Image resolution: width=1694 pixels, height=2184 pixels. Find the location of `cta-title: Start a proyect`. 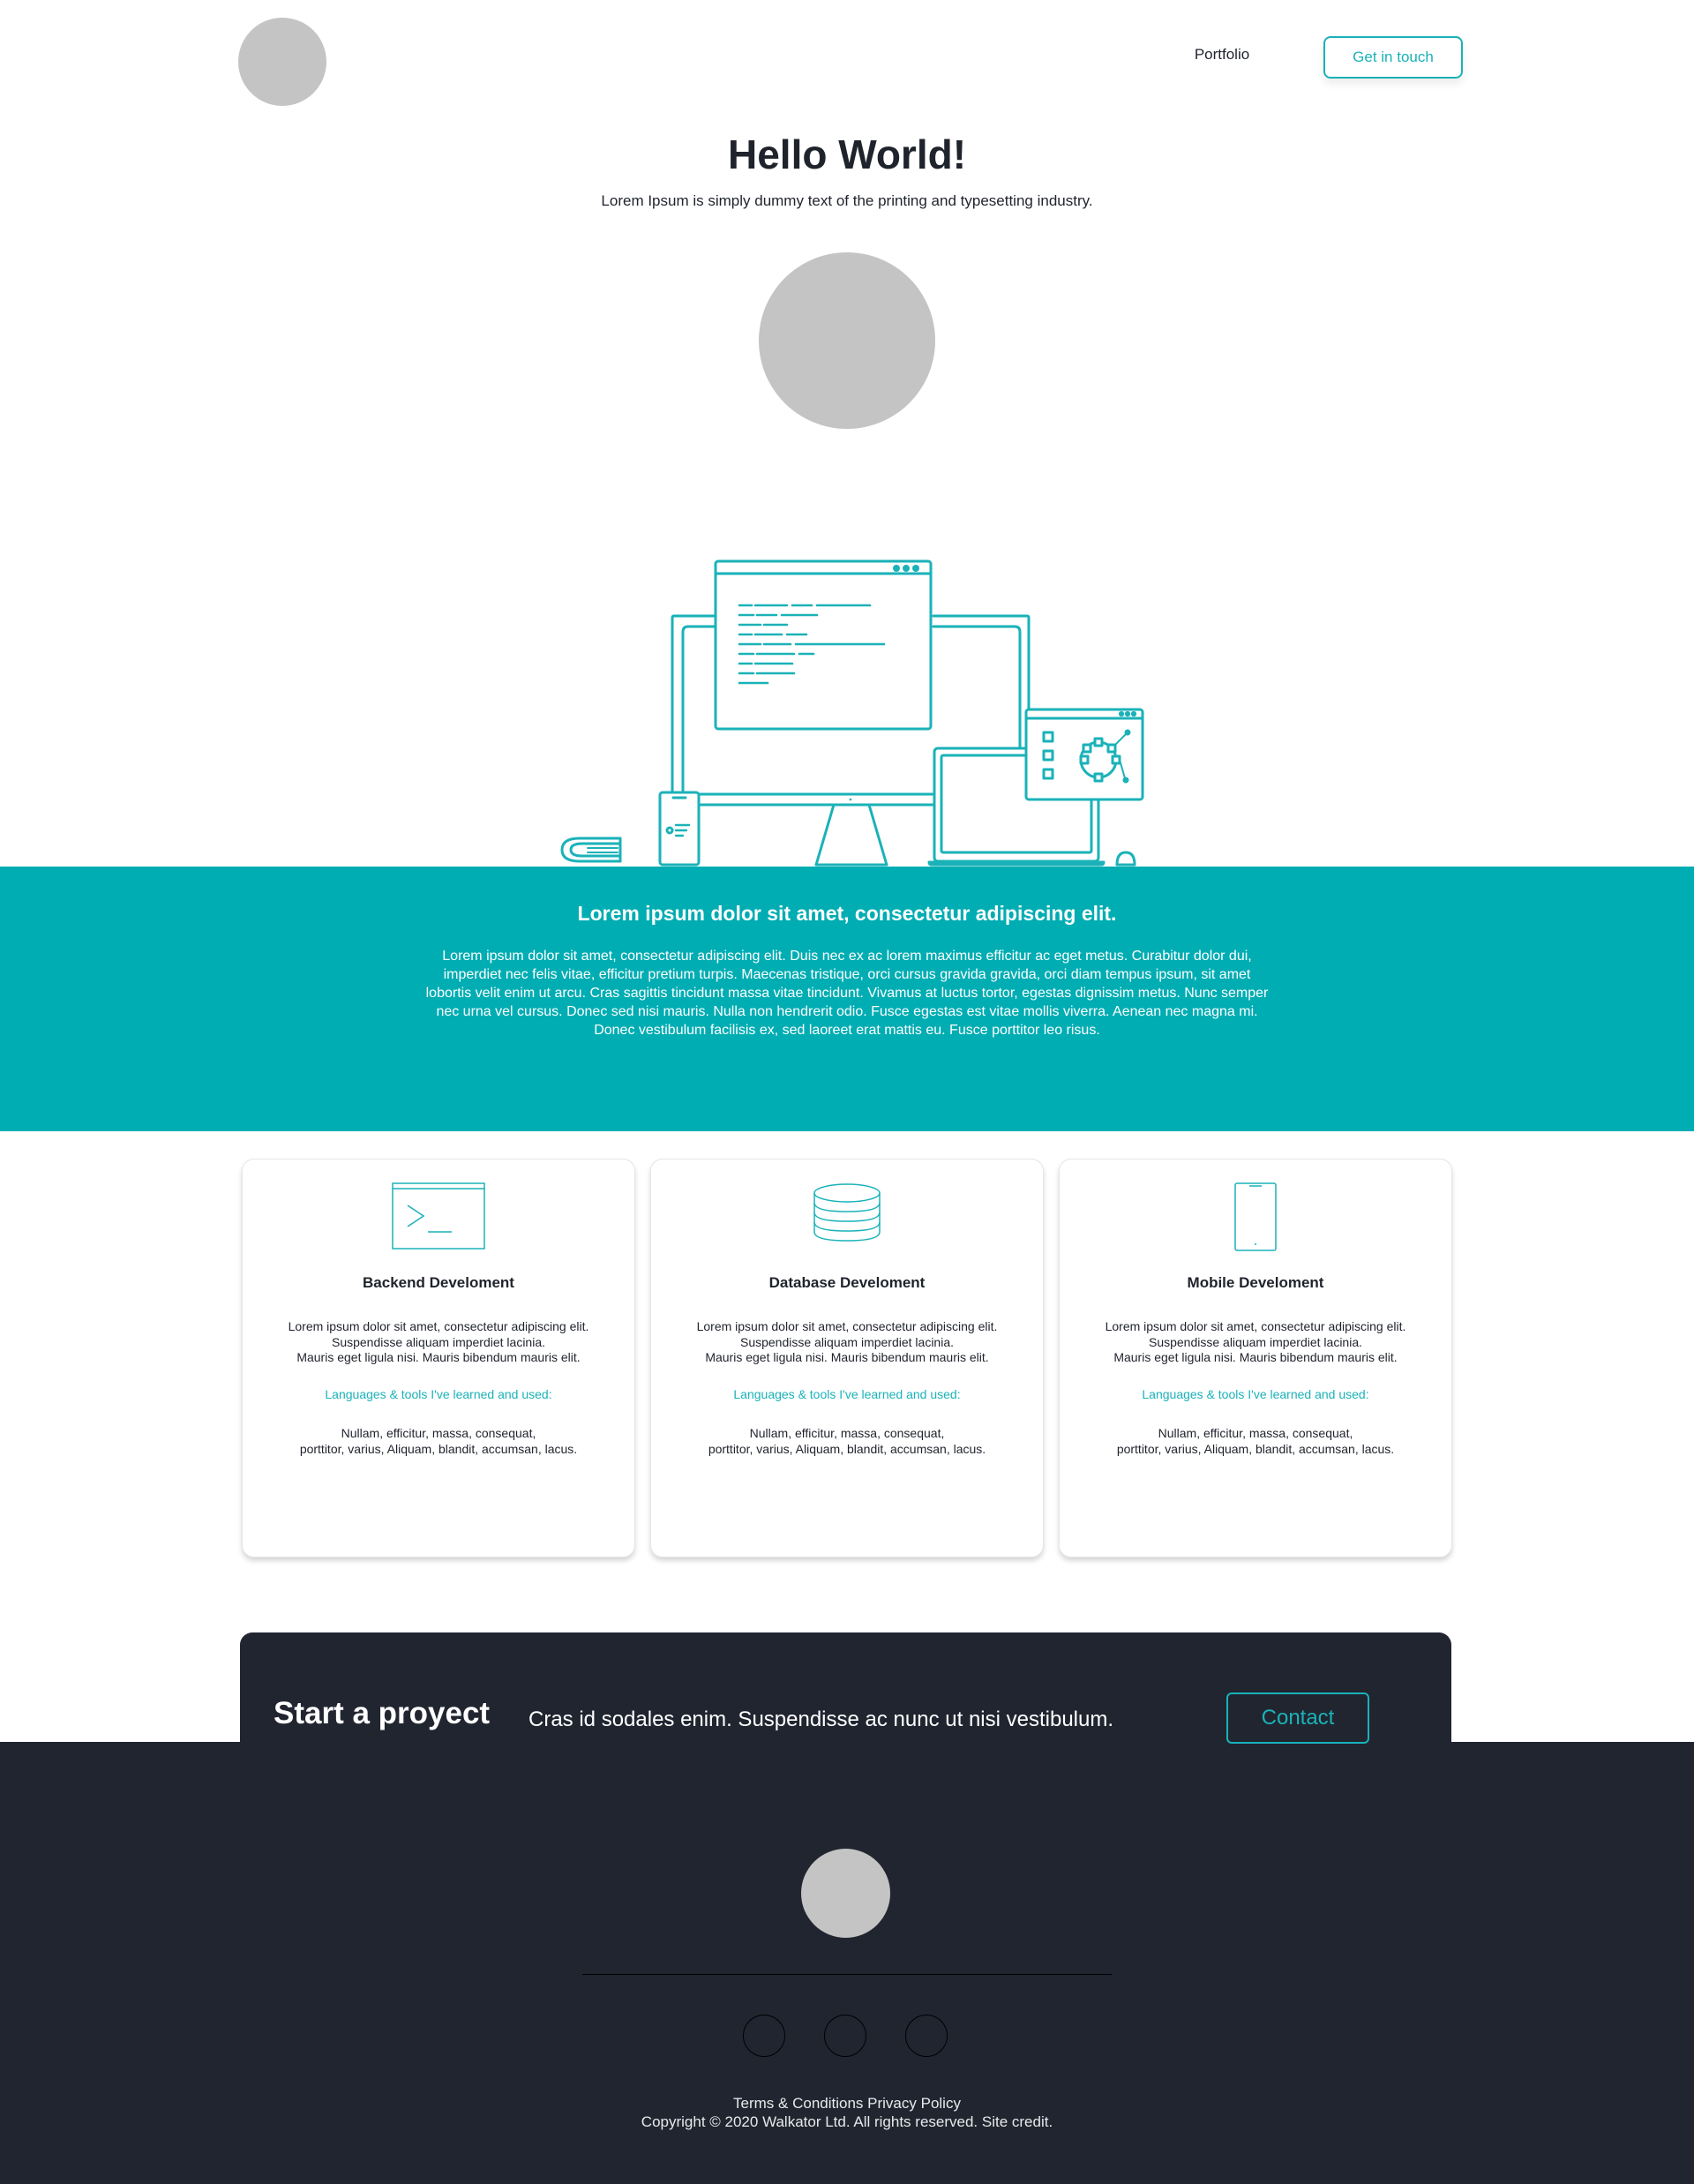

cta-title: Start a proyect is located at coordinates (383, 1713).